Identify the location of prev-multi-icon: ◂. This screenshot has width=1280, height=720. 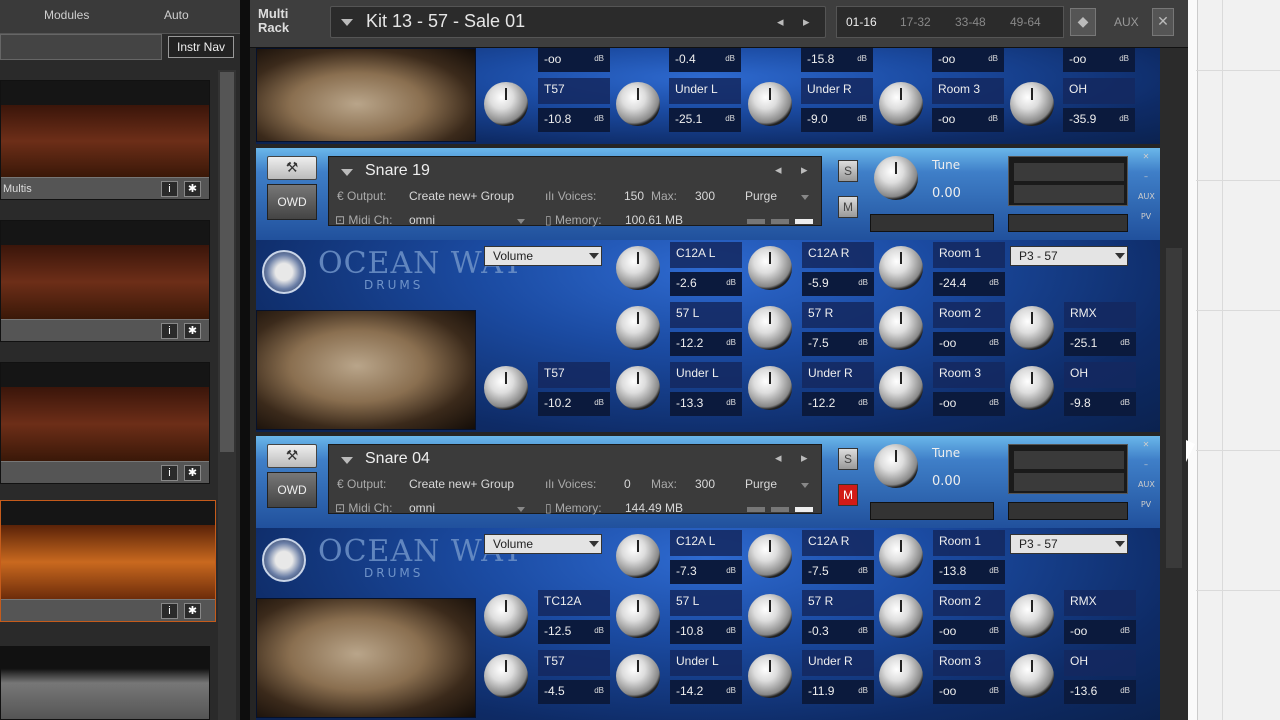
(780, 22).